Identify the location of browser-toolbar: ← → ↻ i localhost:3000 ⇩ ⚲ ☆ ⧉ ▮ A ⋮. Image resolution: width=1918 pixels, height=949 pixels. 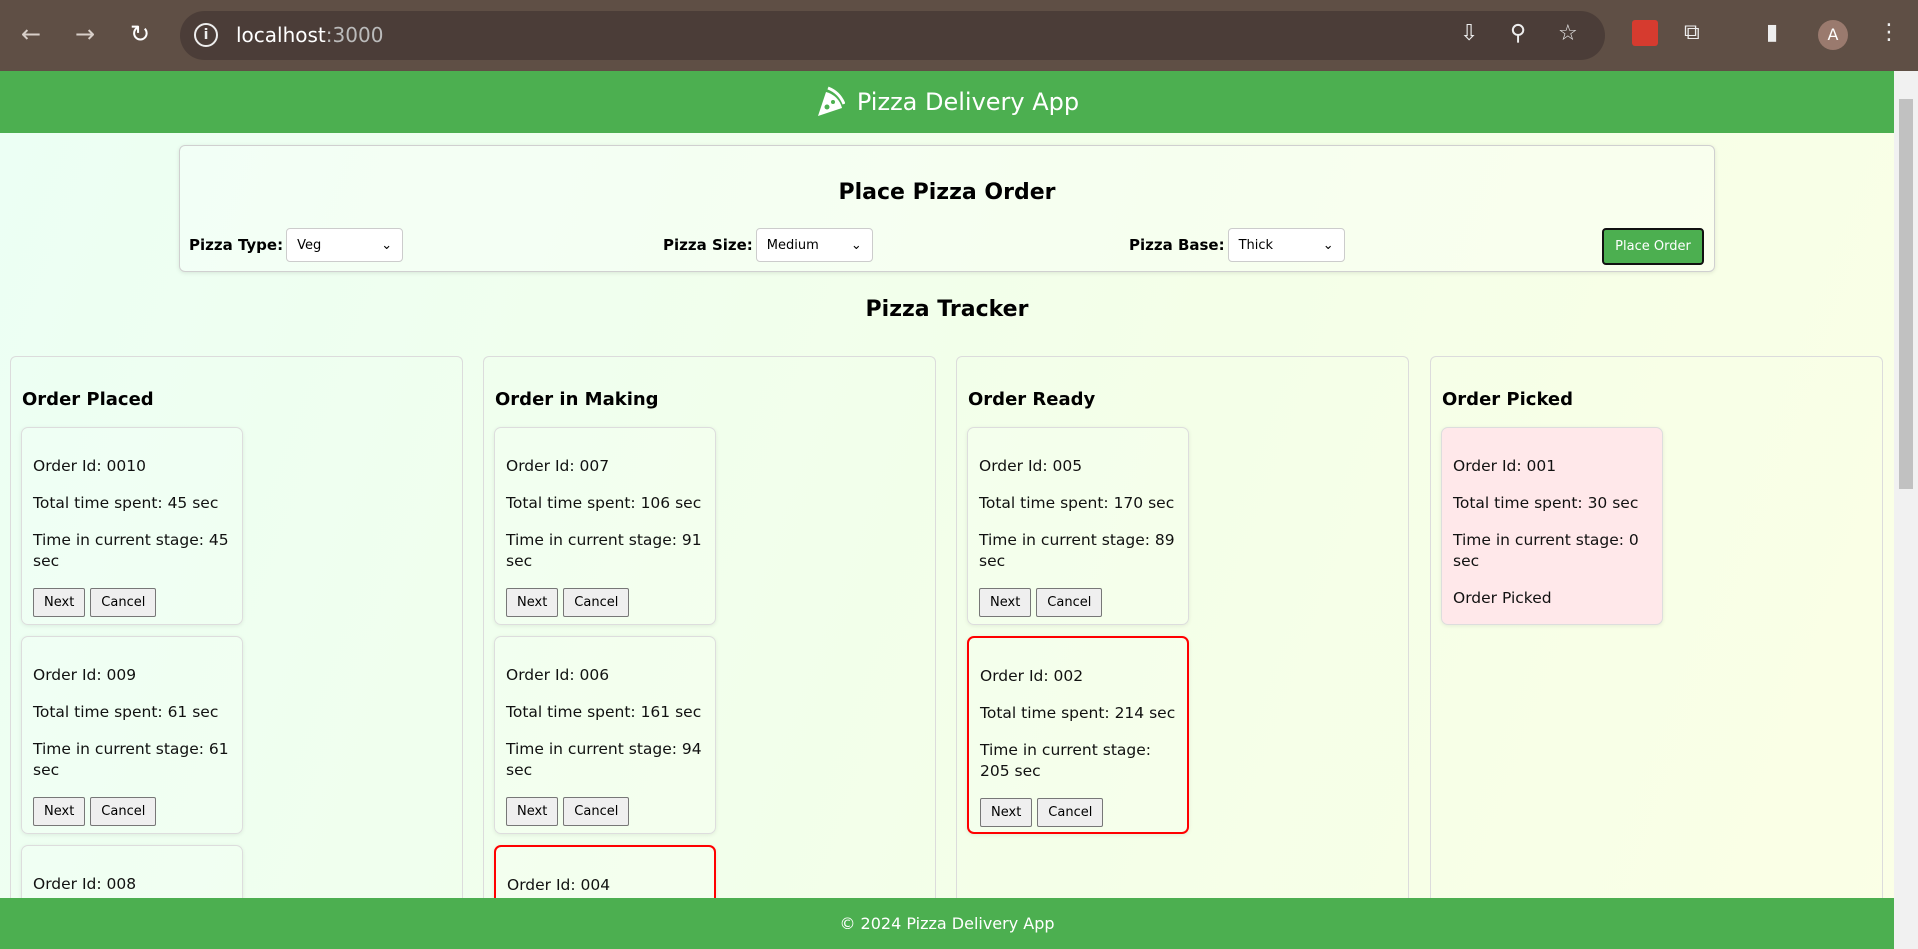
(959, 35).